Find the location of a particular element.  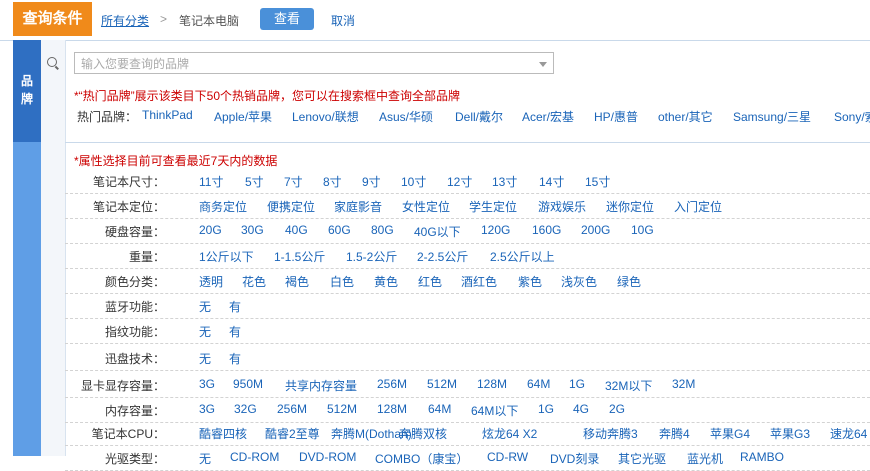

attribute-option: 32M is located at coordinates (683, 384).